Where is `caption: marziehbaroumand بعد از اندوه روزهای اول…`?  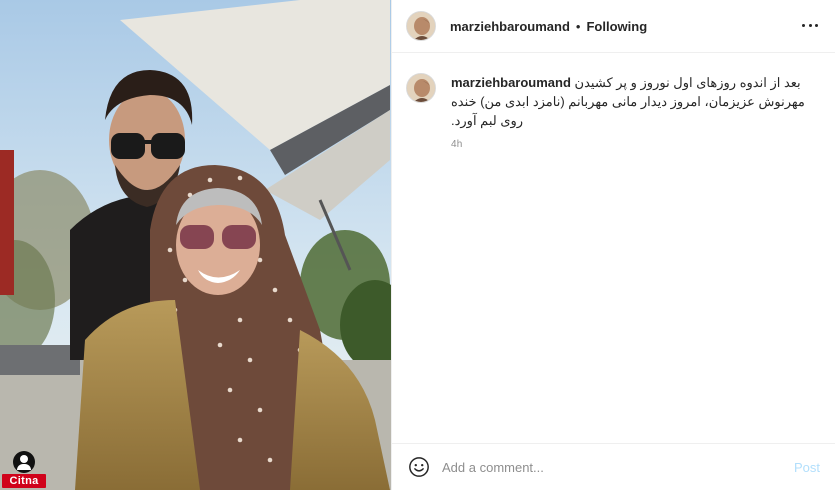
caption: marziehbaroumand بعد از اندوه روزهای اول… is located at coordinates (613, 111).